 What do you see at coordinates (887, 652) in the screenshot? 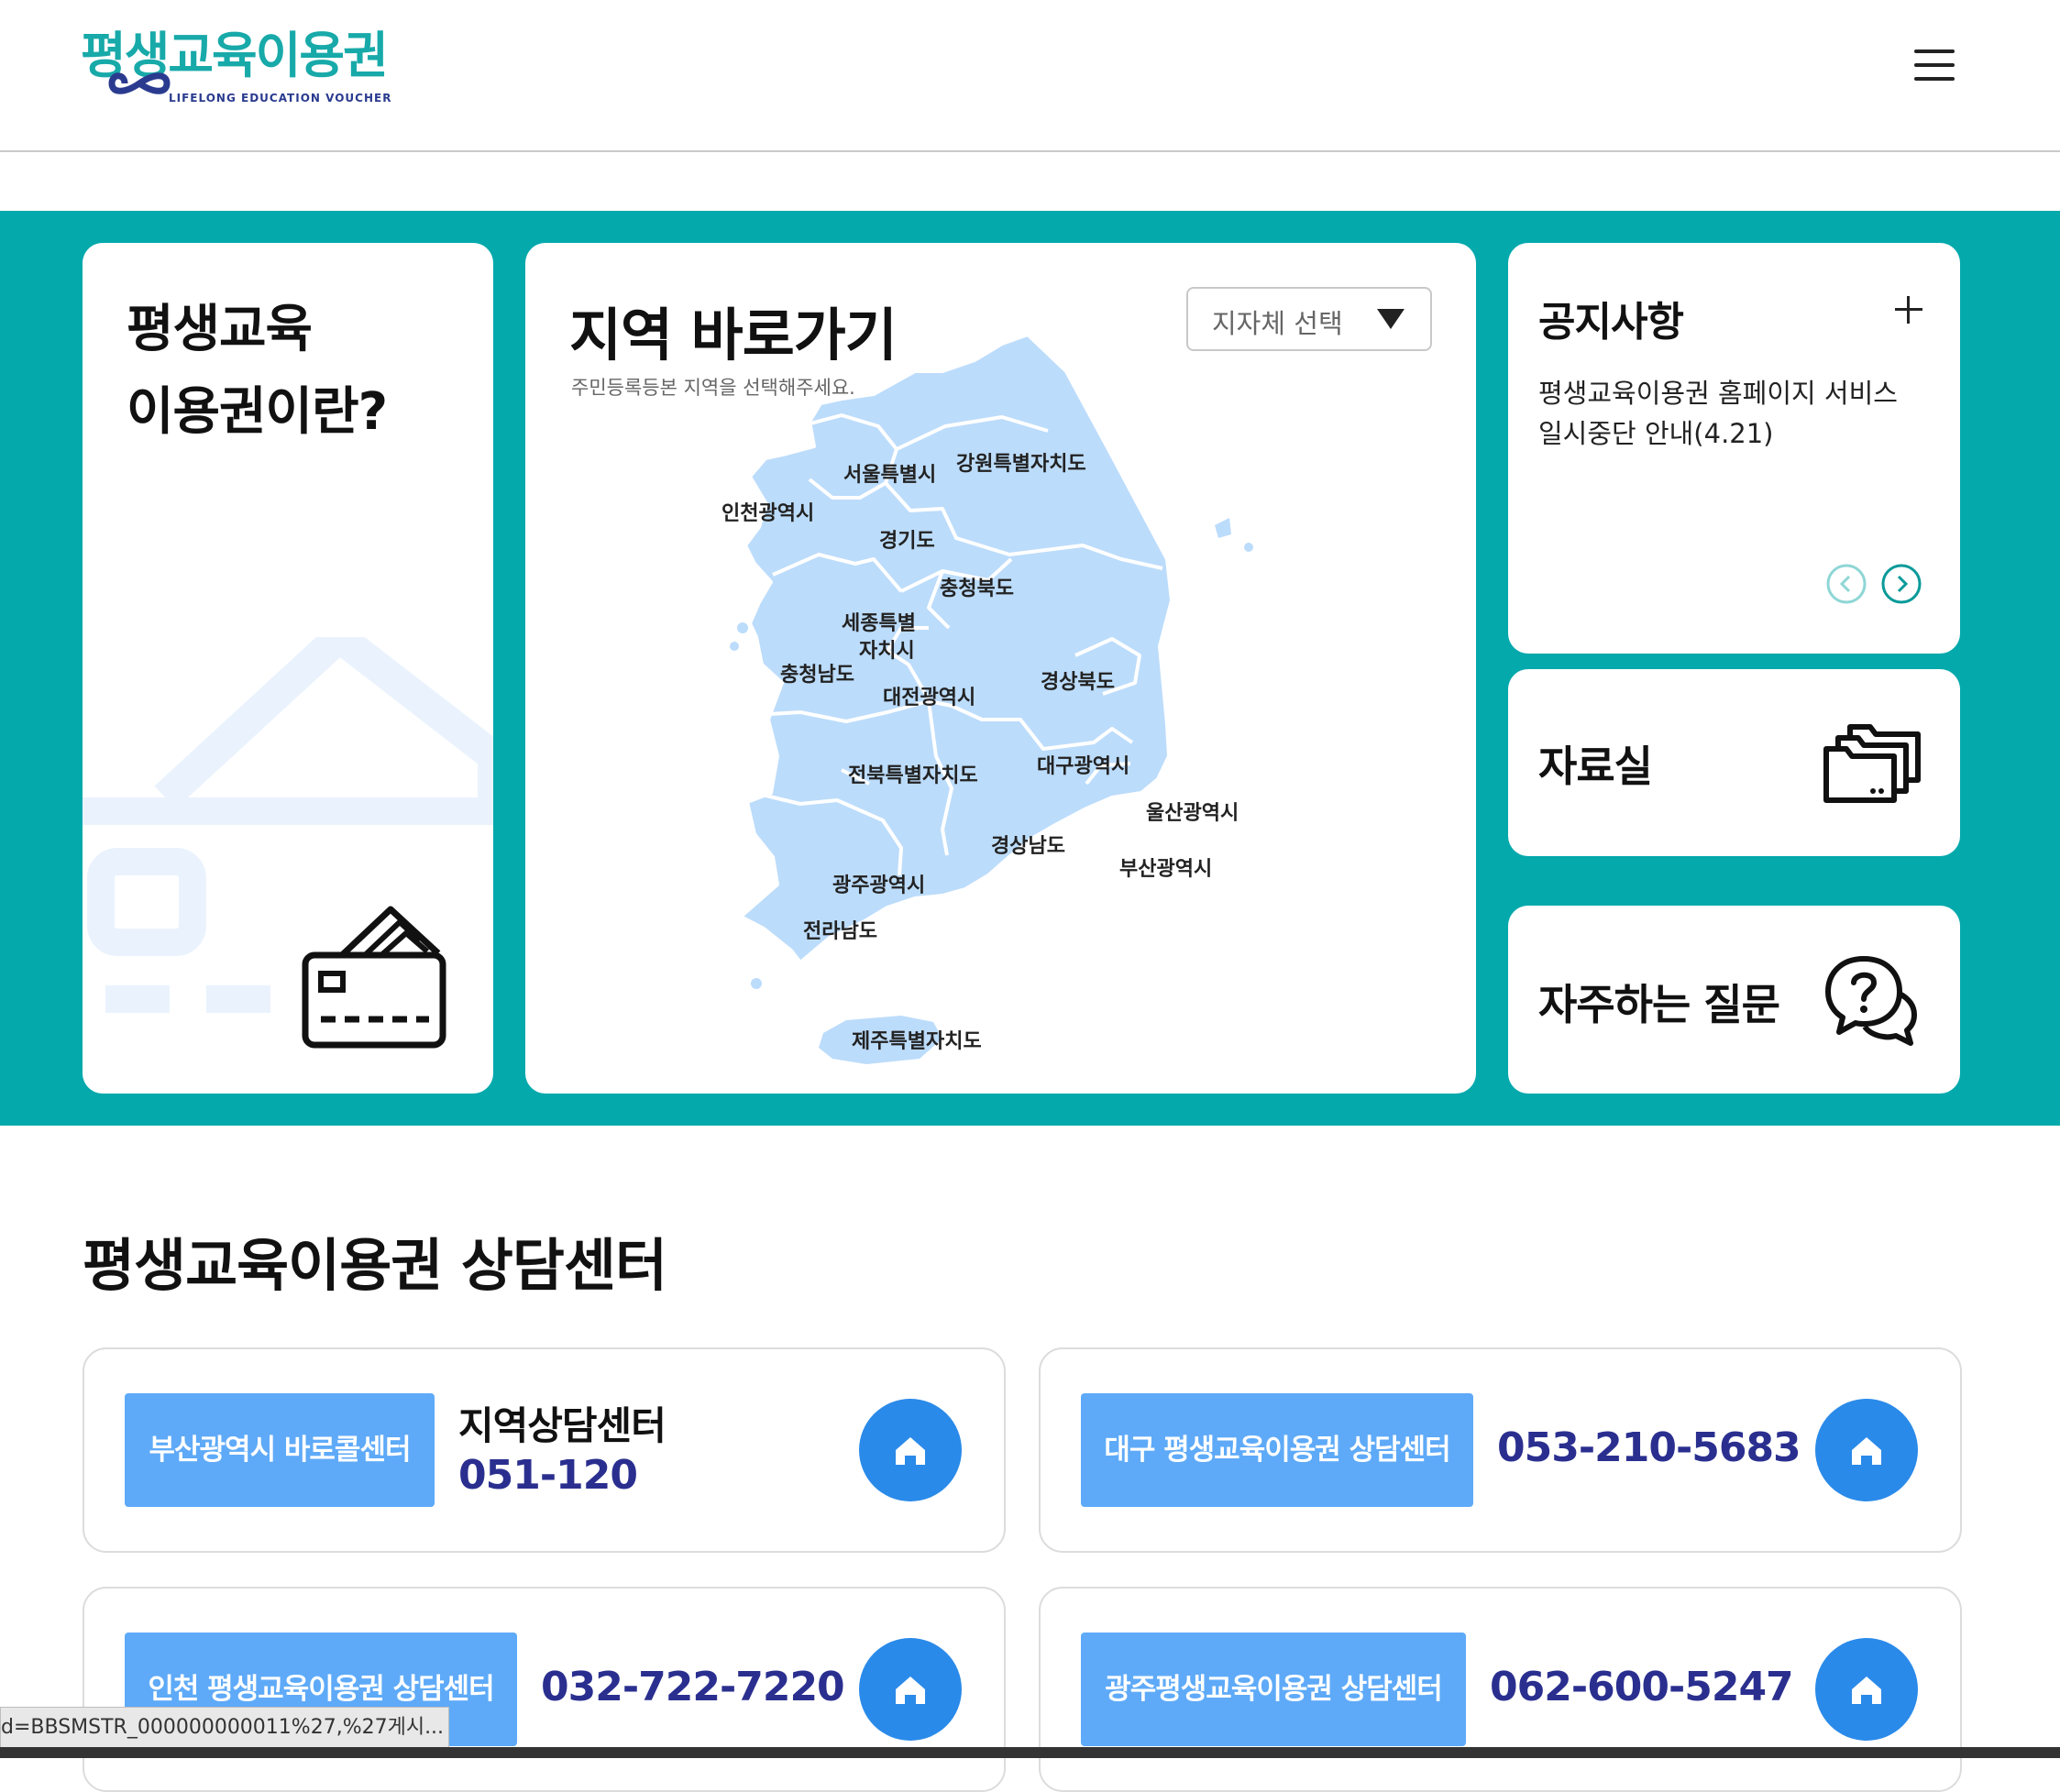
I see `region-sejong-line2: 자치시` at bounding box center [887, 652].